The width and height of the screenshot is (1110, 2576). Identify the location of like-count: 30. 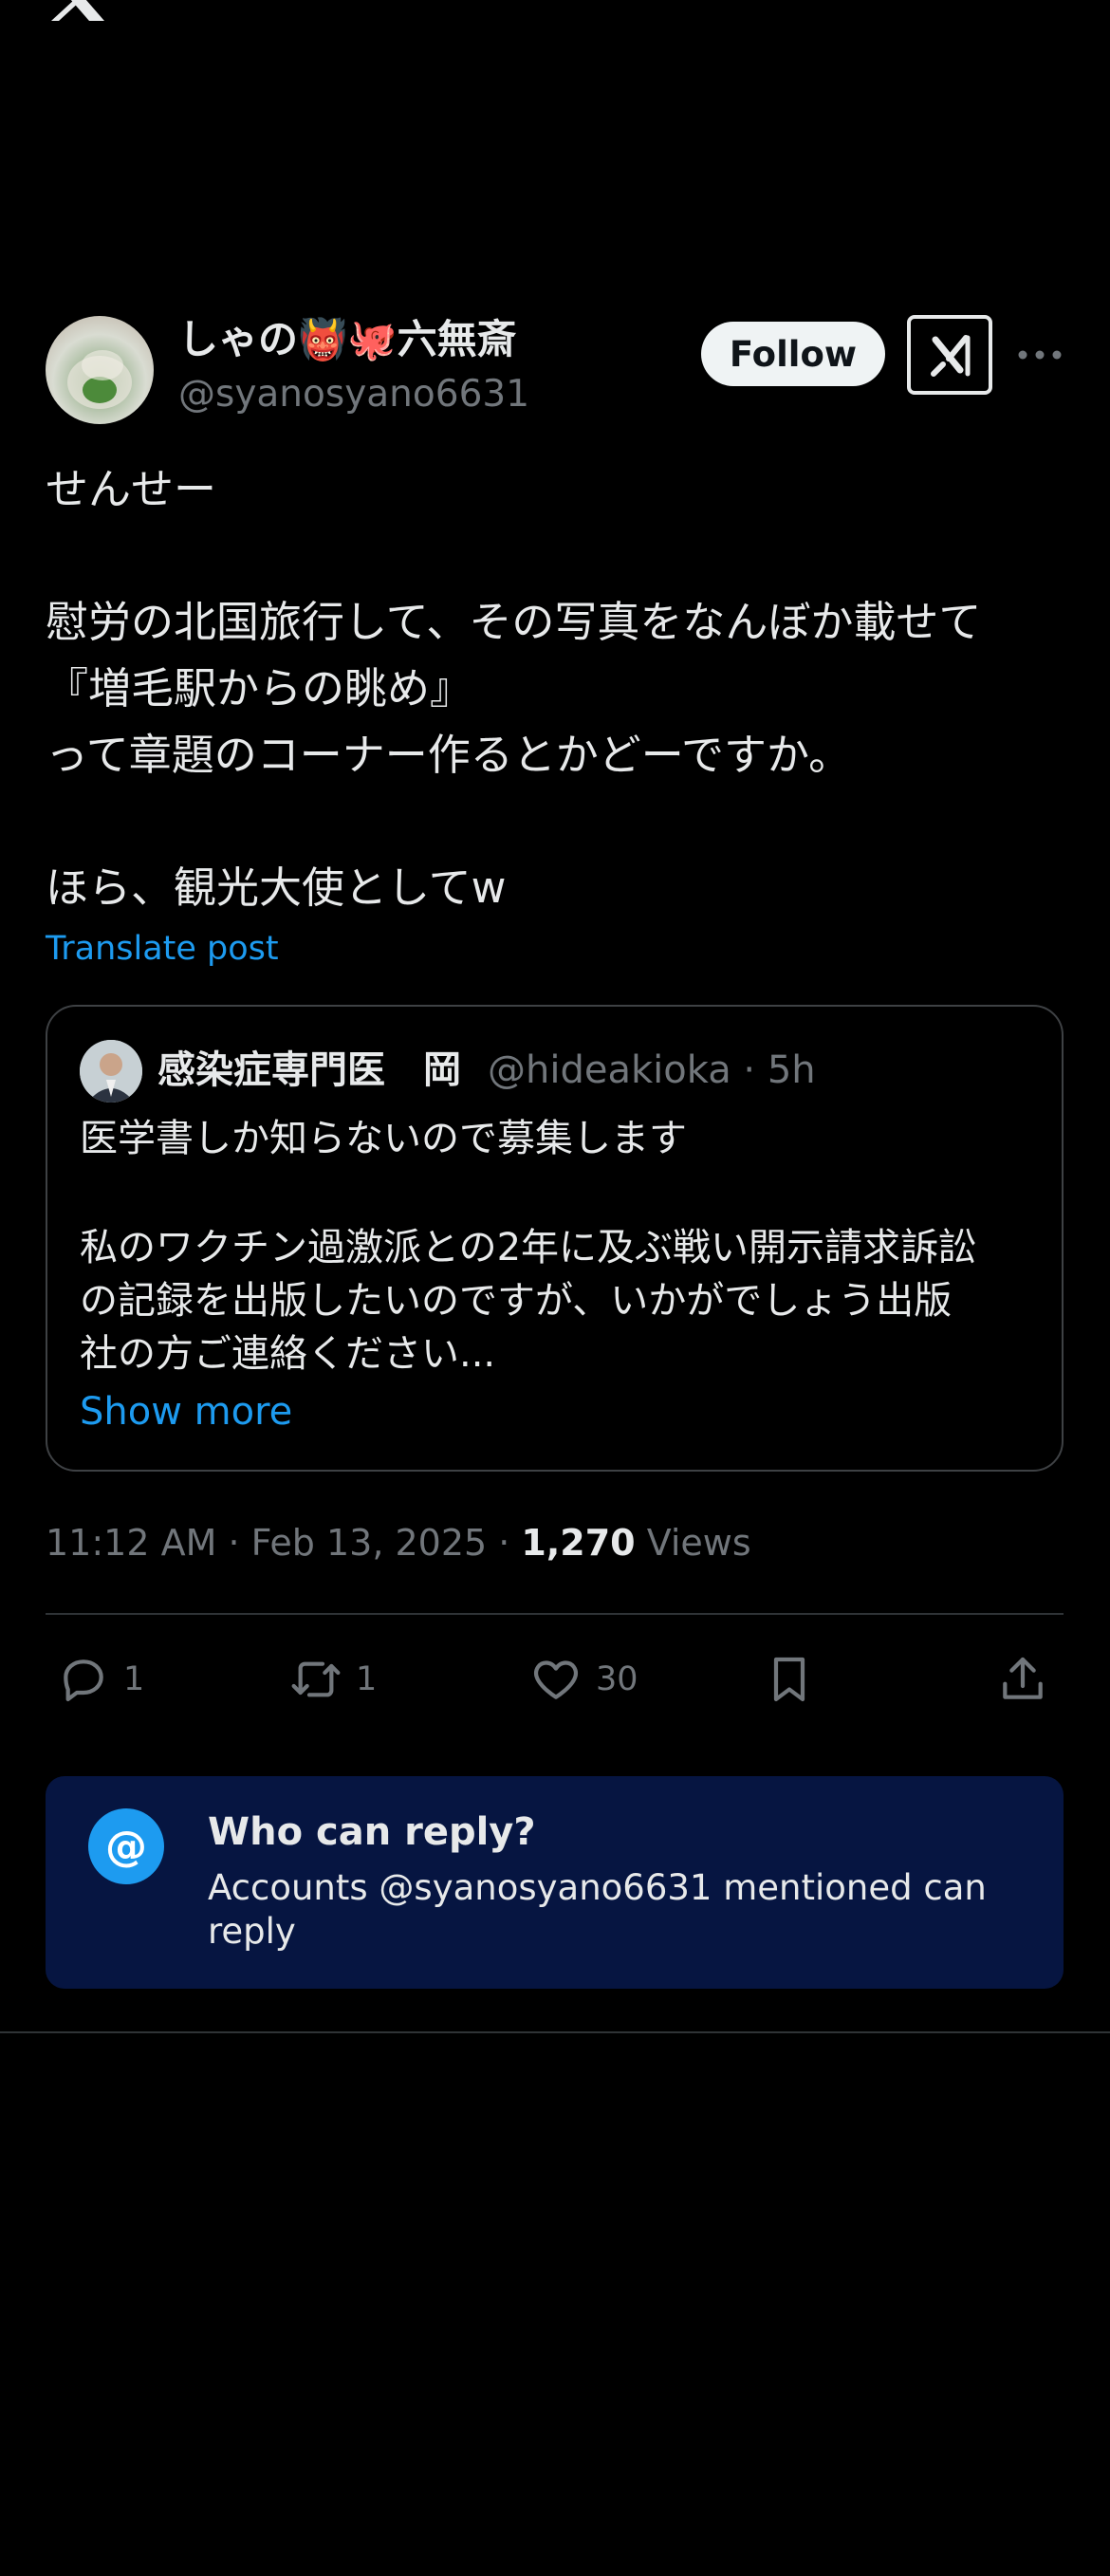
(617, 1679).